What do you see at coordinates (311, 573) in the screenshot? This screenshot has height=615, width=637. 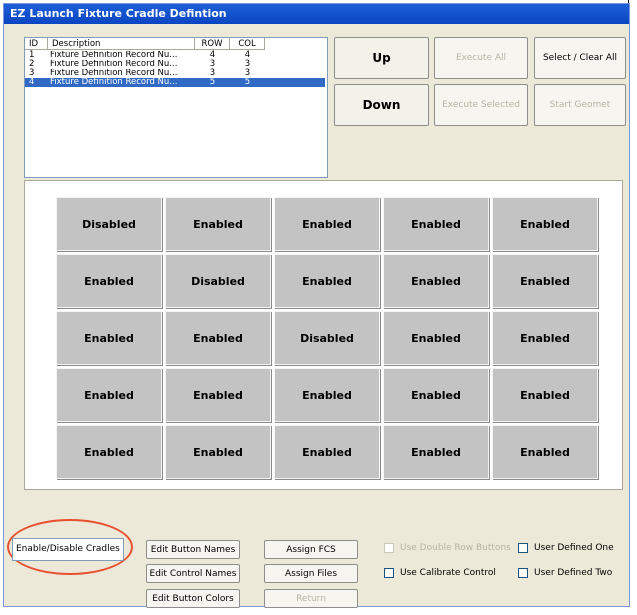 I see `assign-files-button: Assign Files` at bounding box center [311, 573].